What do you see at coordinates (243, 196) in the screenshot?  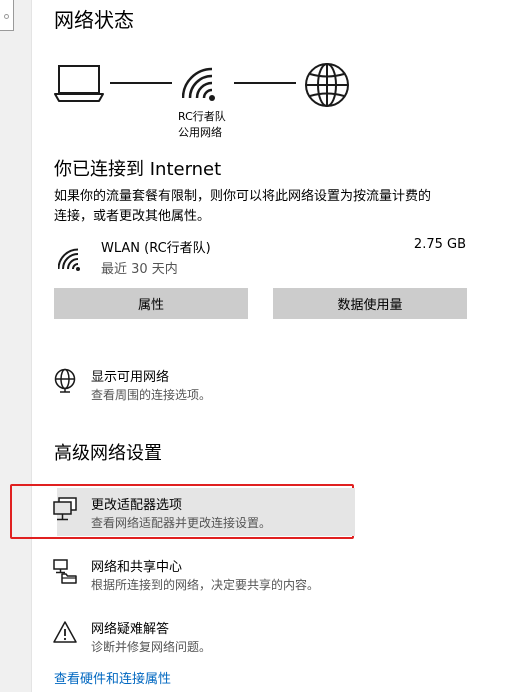 I see `metered-description-line1: 如果你的流量套餐有限制，则你可以将此网络设置为按流量计费的` at bounding box center [243, 196].